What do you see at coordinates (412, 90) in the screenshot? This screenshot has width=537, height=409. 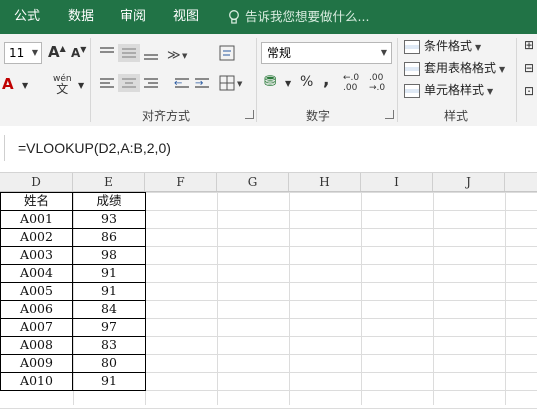 I see `cell-styles-icon` at bounding box center [412, 90].